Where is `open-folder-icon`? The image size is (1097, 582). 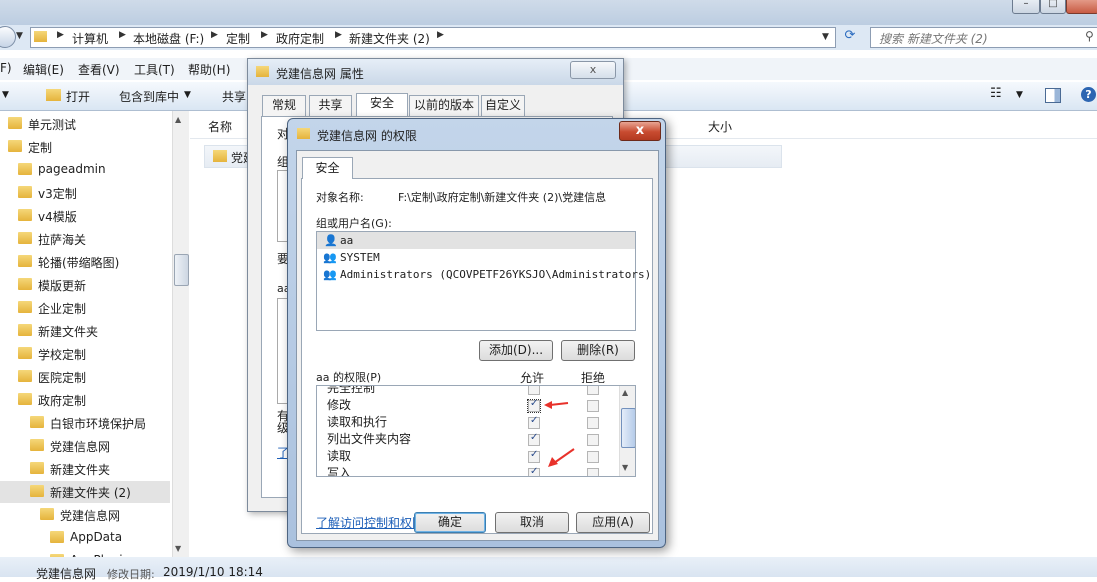 open-folder-icon is located at coordinates (53, 95).